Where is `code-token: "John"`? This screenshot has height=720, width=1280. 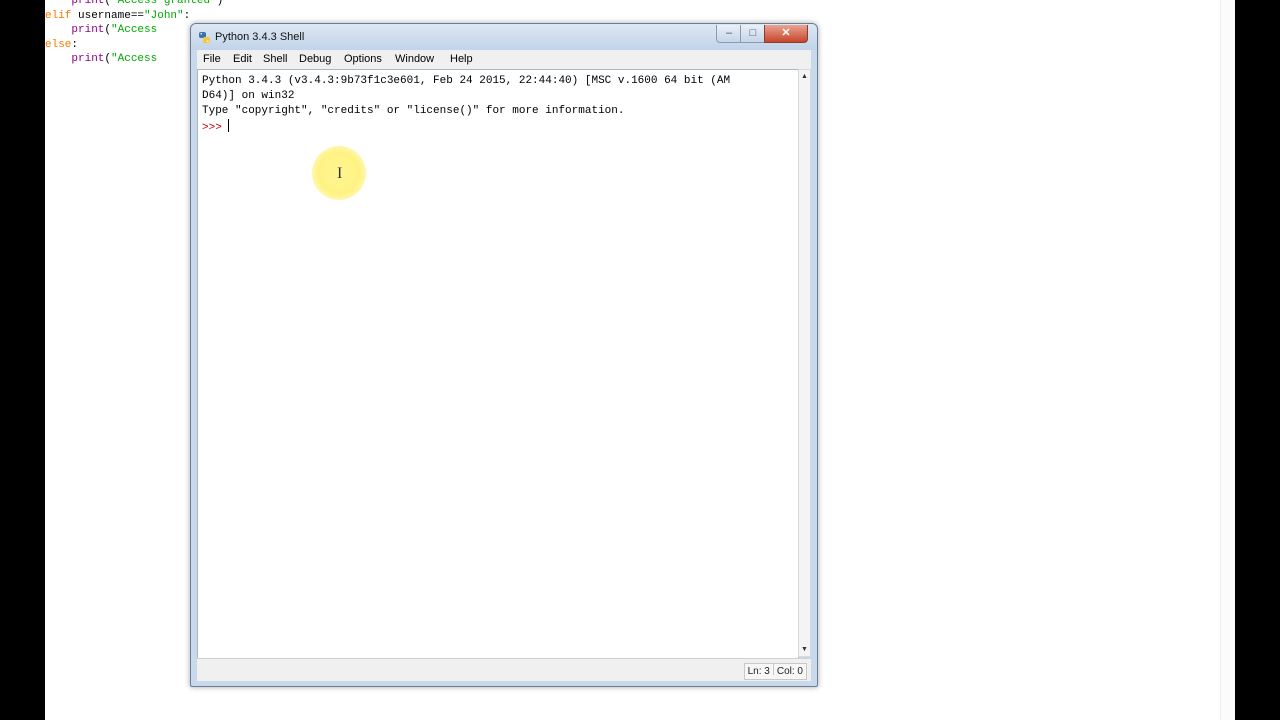
code-token: "John" is located at coordinates (164, 15).